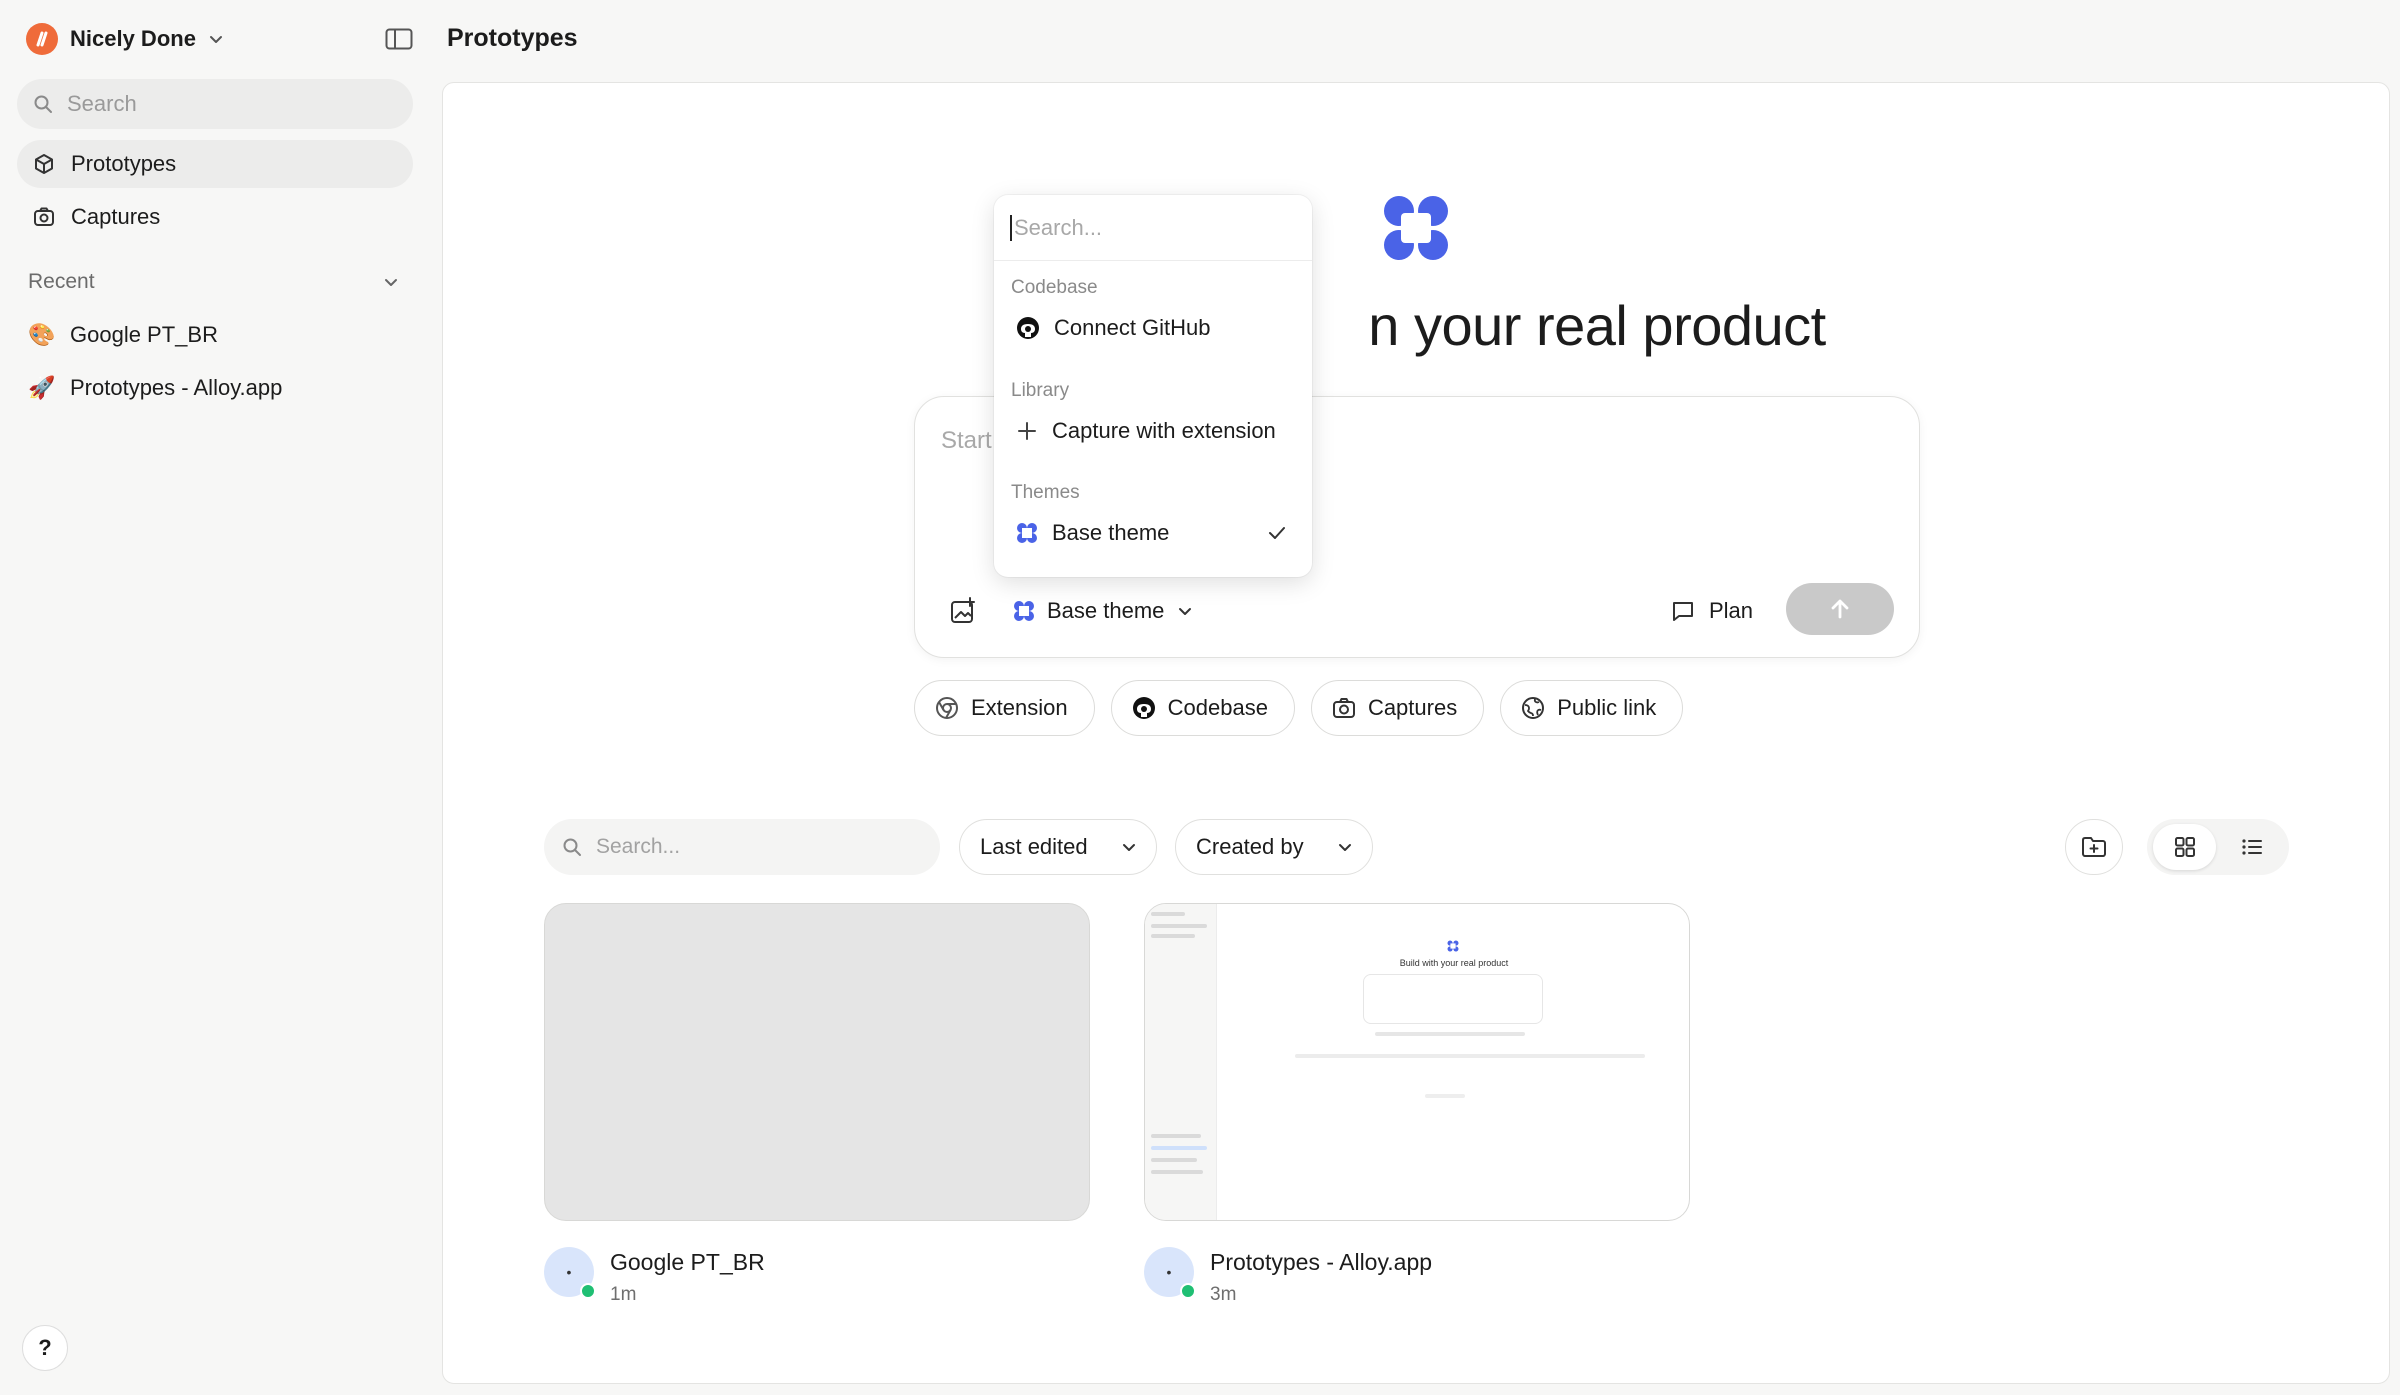  What do you see at coordinates (1597, 325) in the screenshot?
I see `hero-title: n your real product` at bounding box center [1597, 325].